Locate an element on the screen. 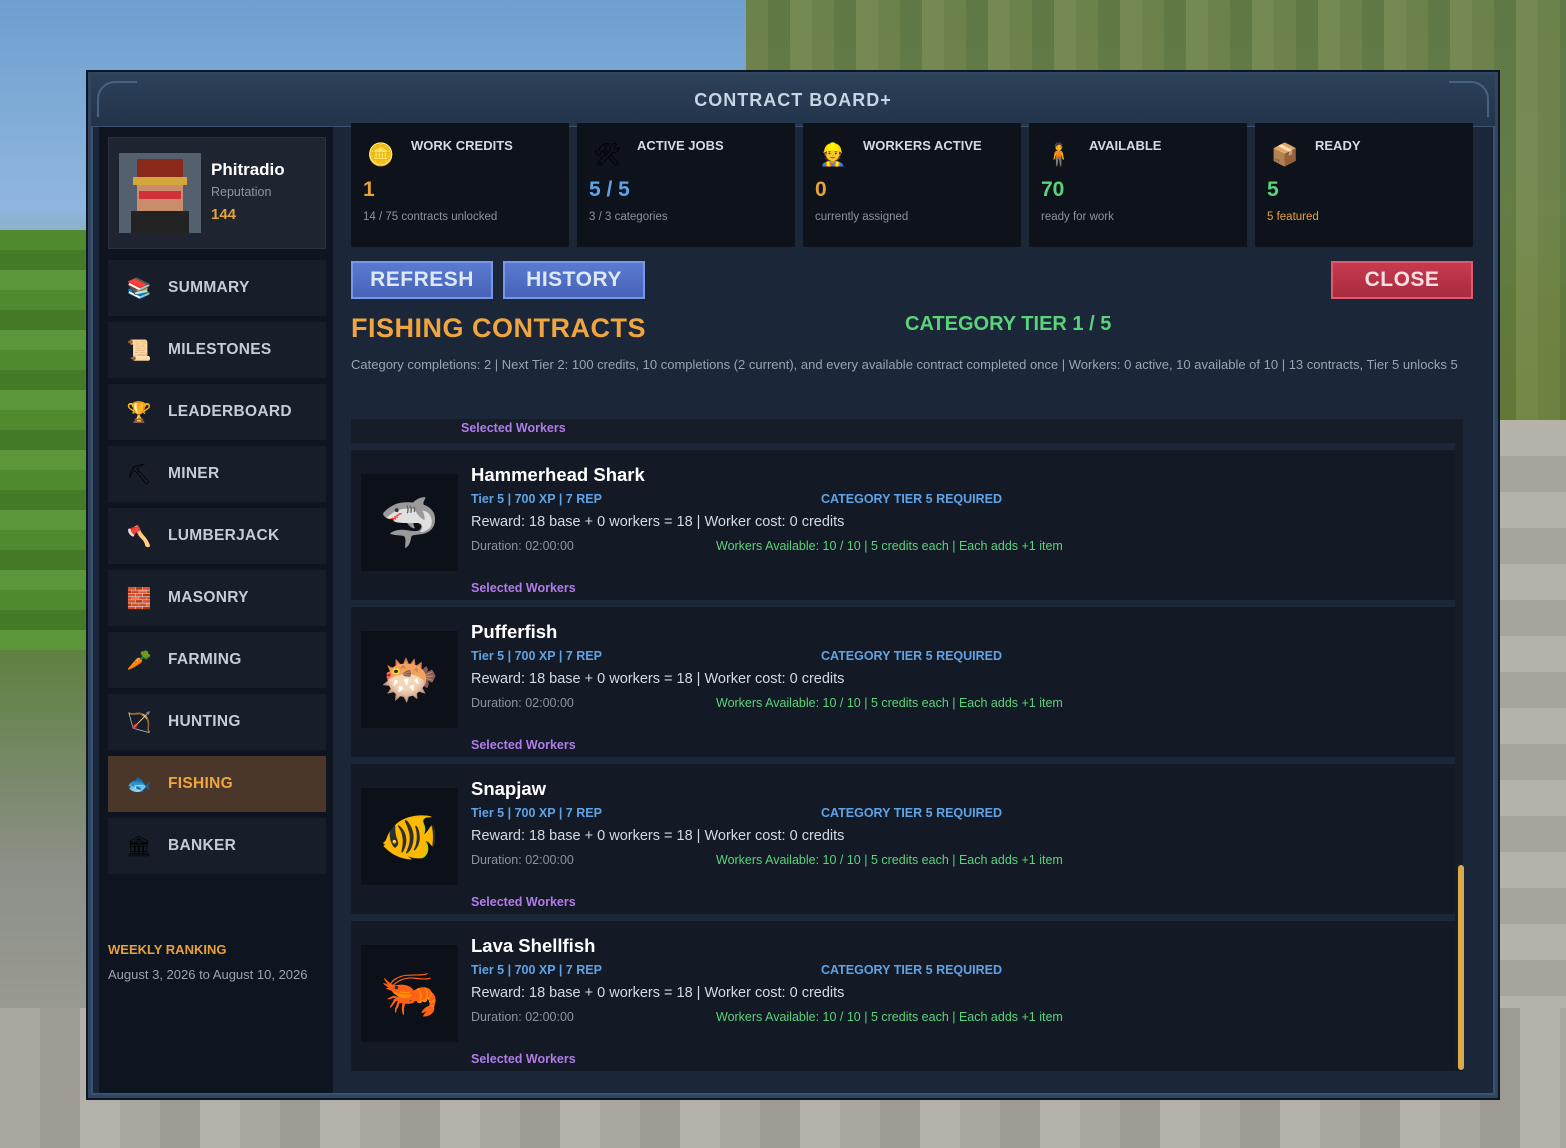  sidebar-item-milestones: 📜 MILESTONES is located at coordinates (217, 350).